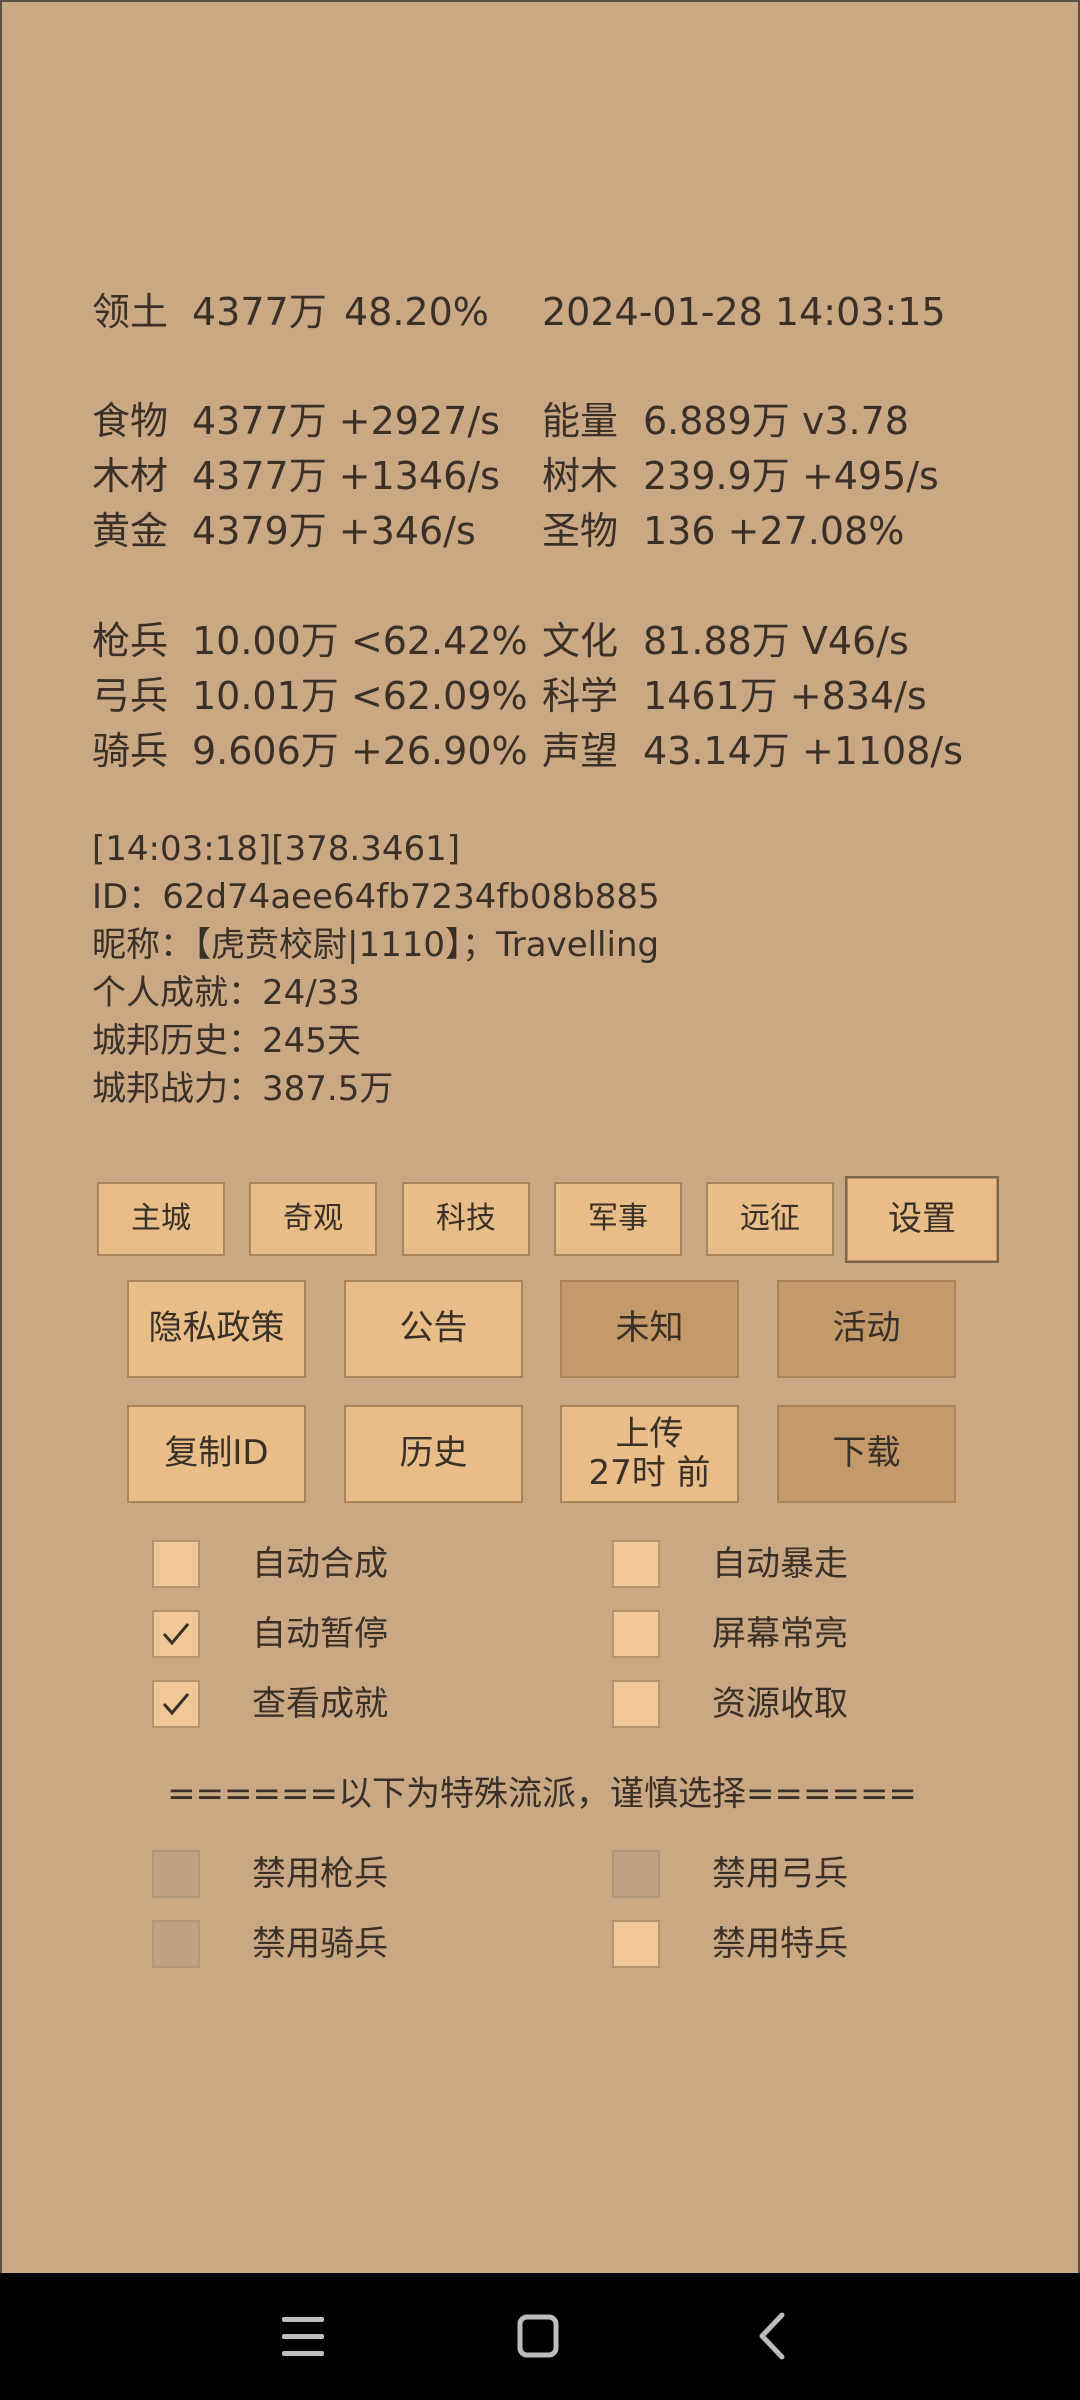 The image size is (1080, 2400). Describe the element at coordinates (744, 312) in the screenshot. I see `current-datetime: 2024-01-28 14:03:15` at that location.